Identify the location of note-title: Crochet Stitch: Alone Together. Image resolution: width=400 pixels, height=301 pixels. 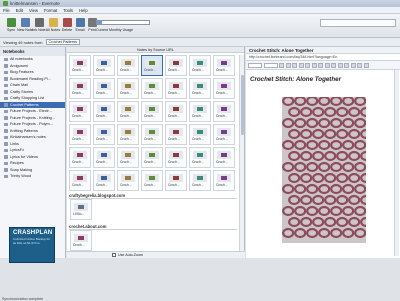
(323, 50).